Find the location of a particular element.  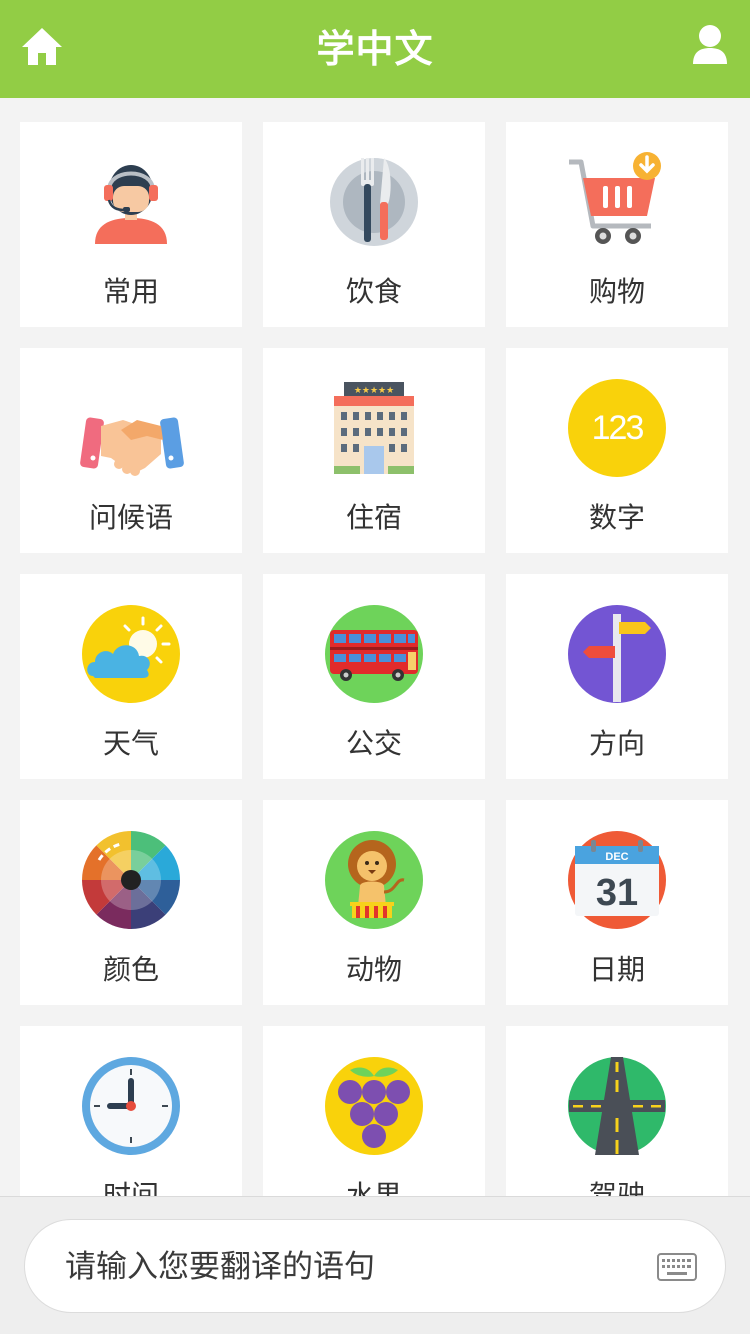

category-label: 饮食 is located at coordinates (373, 291).